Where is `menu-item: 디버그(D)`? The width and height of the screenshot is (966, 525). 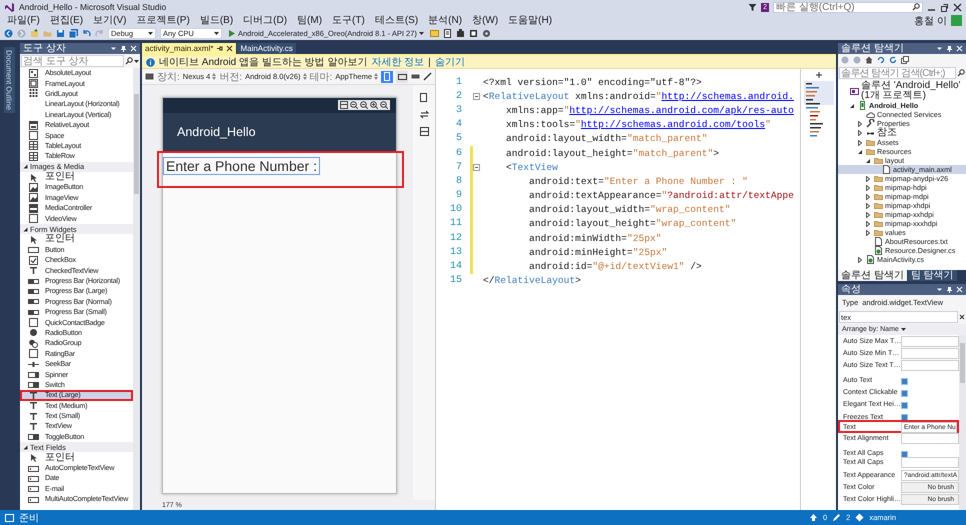
menu-item: 디버그(D) is located at coordinates (265, 20).